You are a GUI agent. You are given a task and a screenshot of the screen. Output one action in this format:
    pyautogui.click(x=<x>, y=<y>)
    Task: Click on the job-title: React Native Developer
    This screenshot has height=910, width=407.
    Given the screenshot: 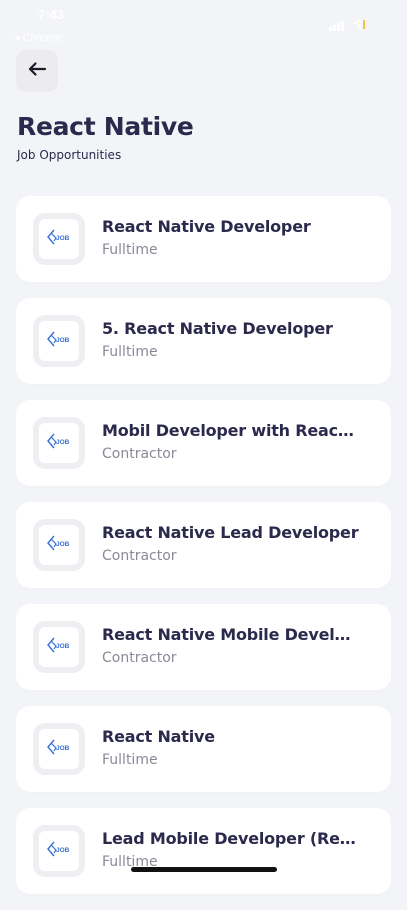 What is the action you would take?
    pyautogui.click(x=206, y=226)
    